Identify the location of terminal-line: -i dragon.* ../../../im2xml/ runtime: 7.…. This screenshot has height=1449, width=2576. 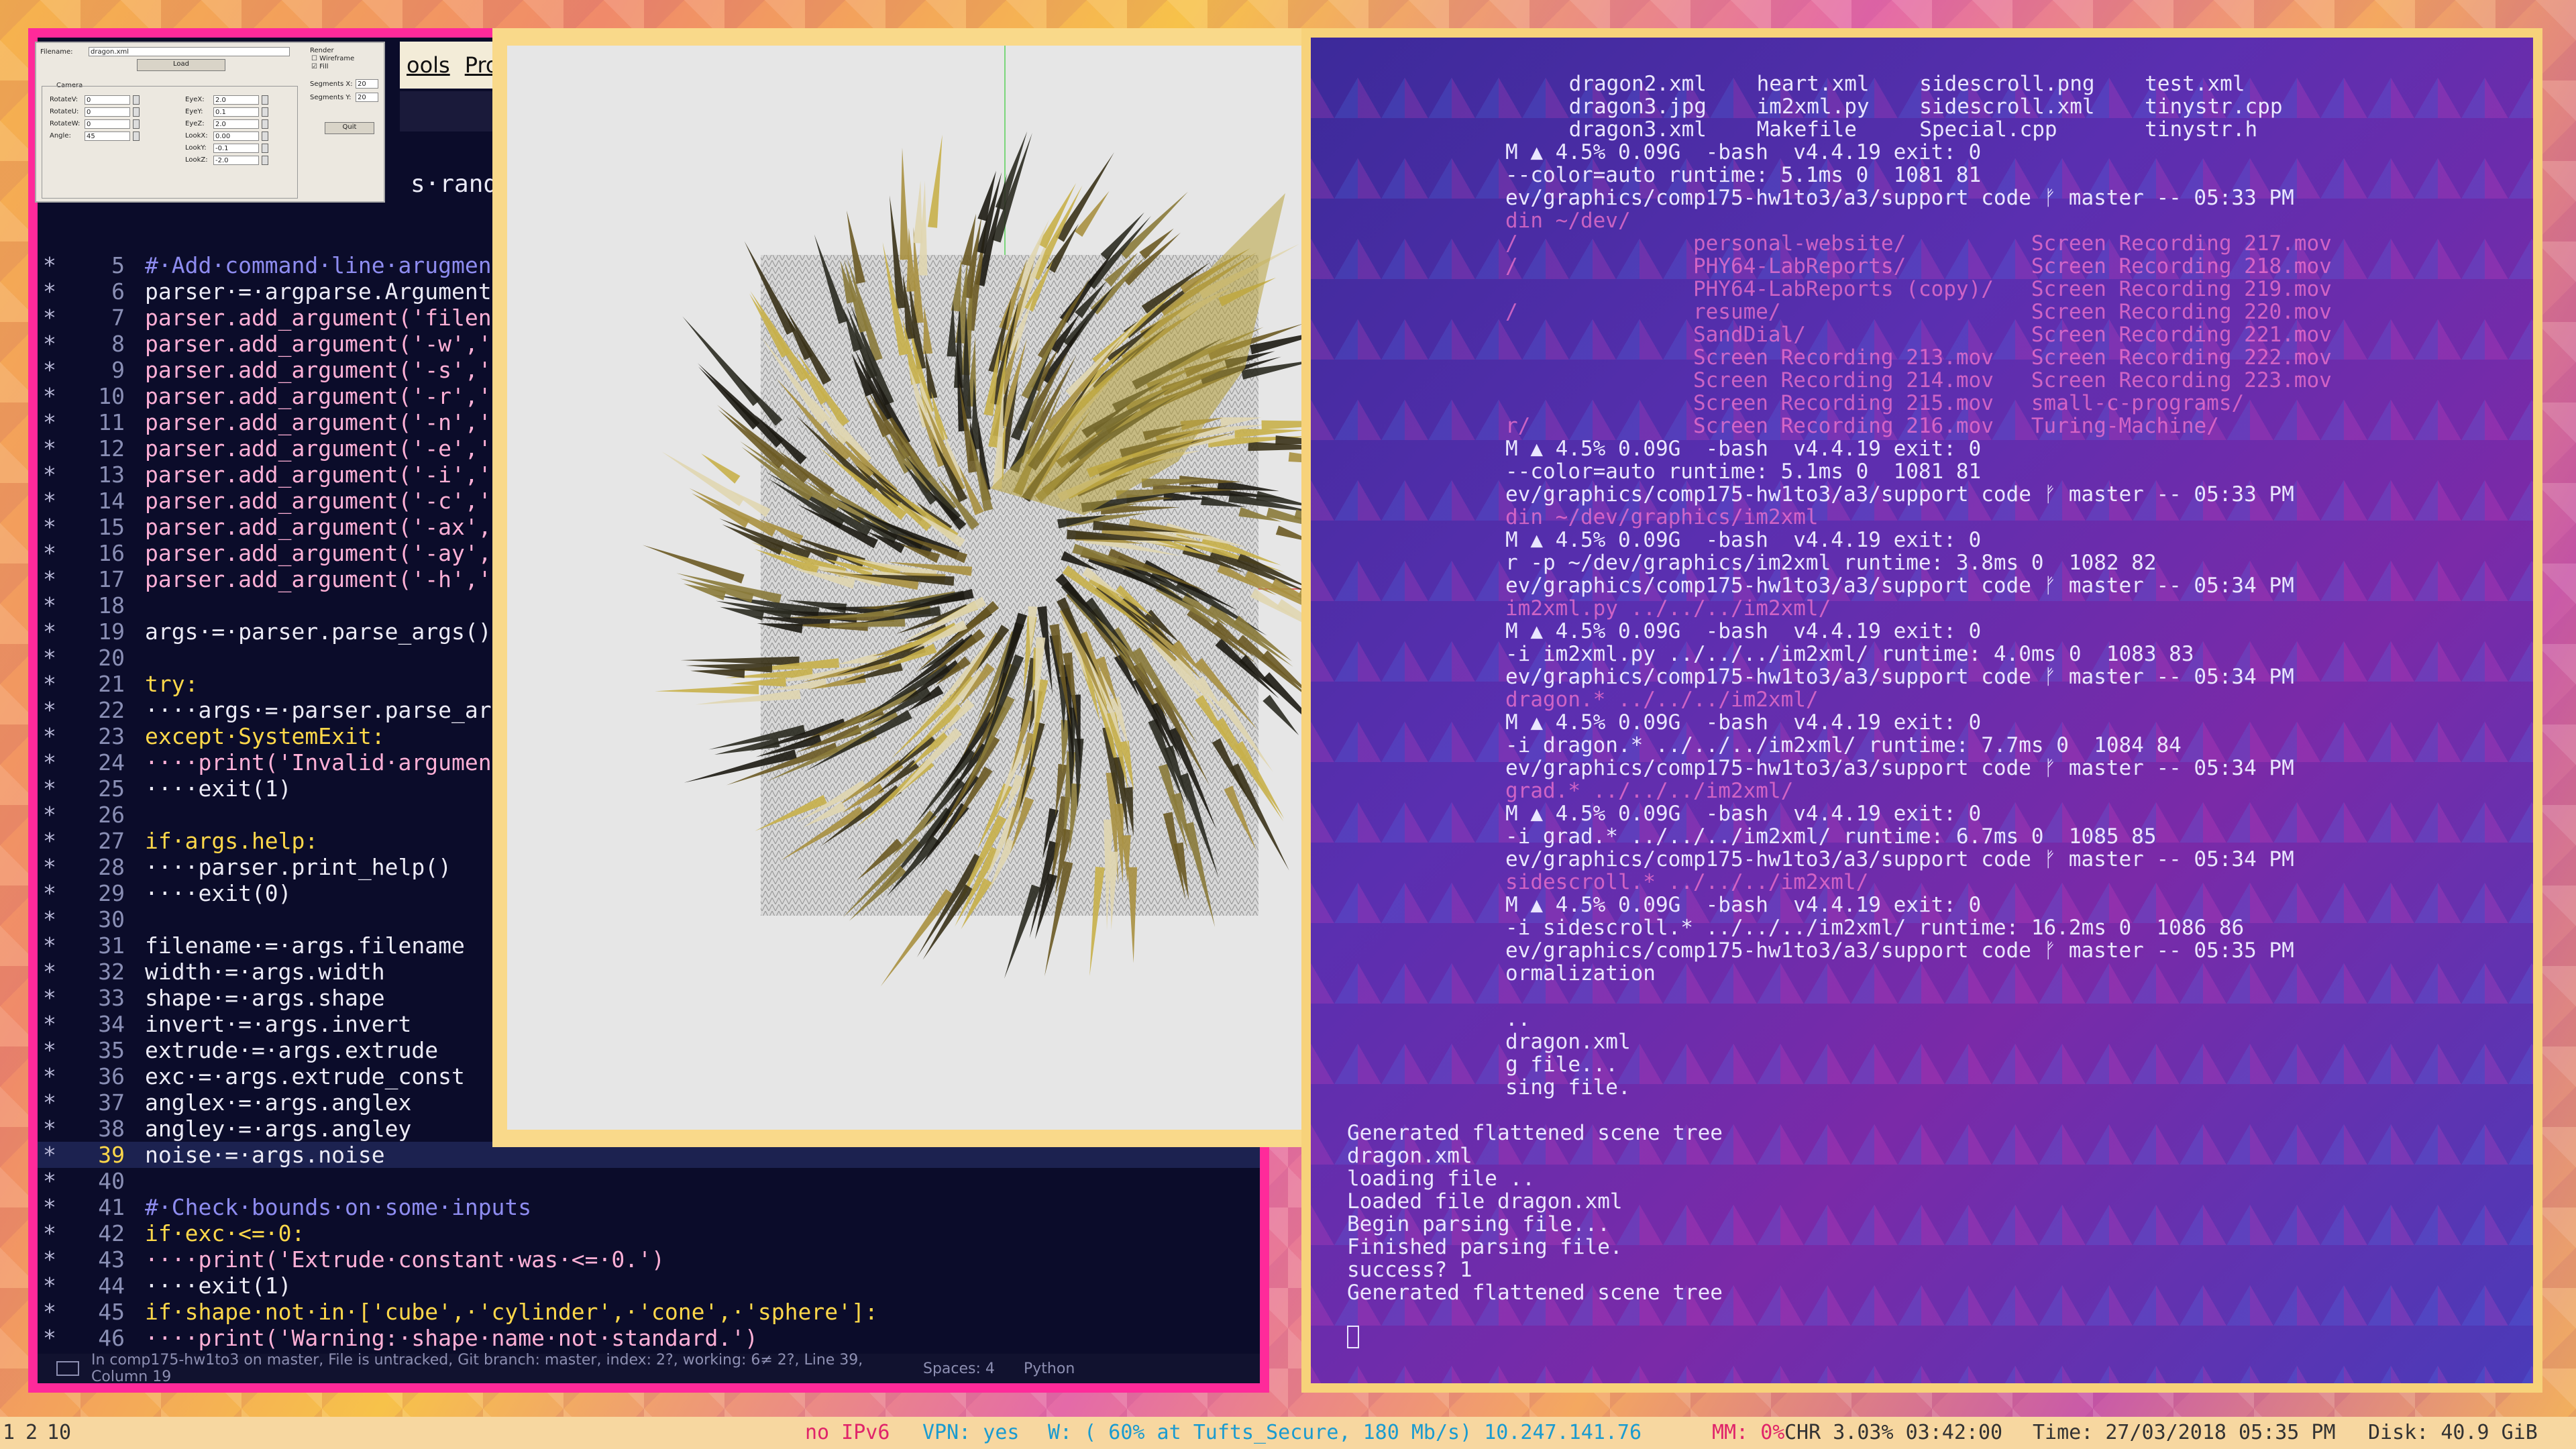
(1843, 745).